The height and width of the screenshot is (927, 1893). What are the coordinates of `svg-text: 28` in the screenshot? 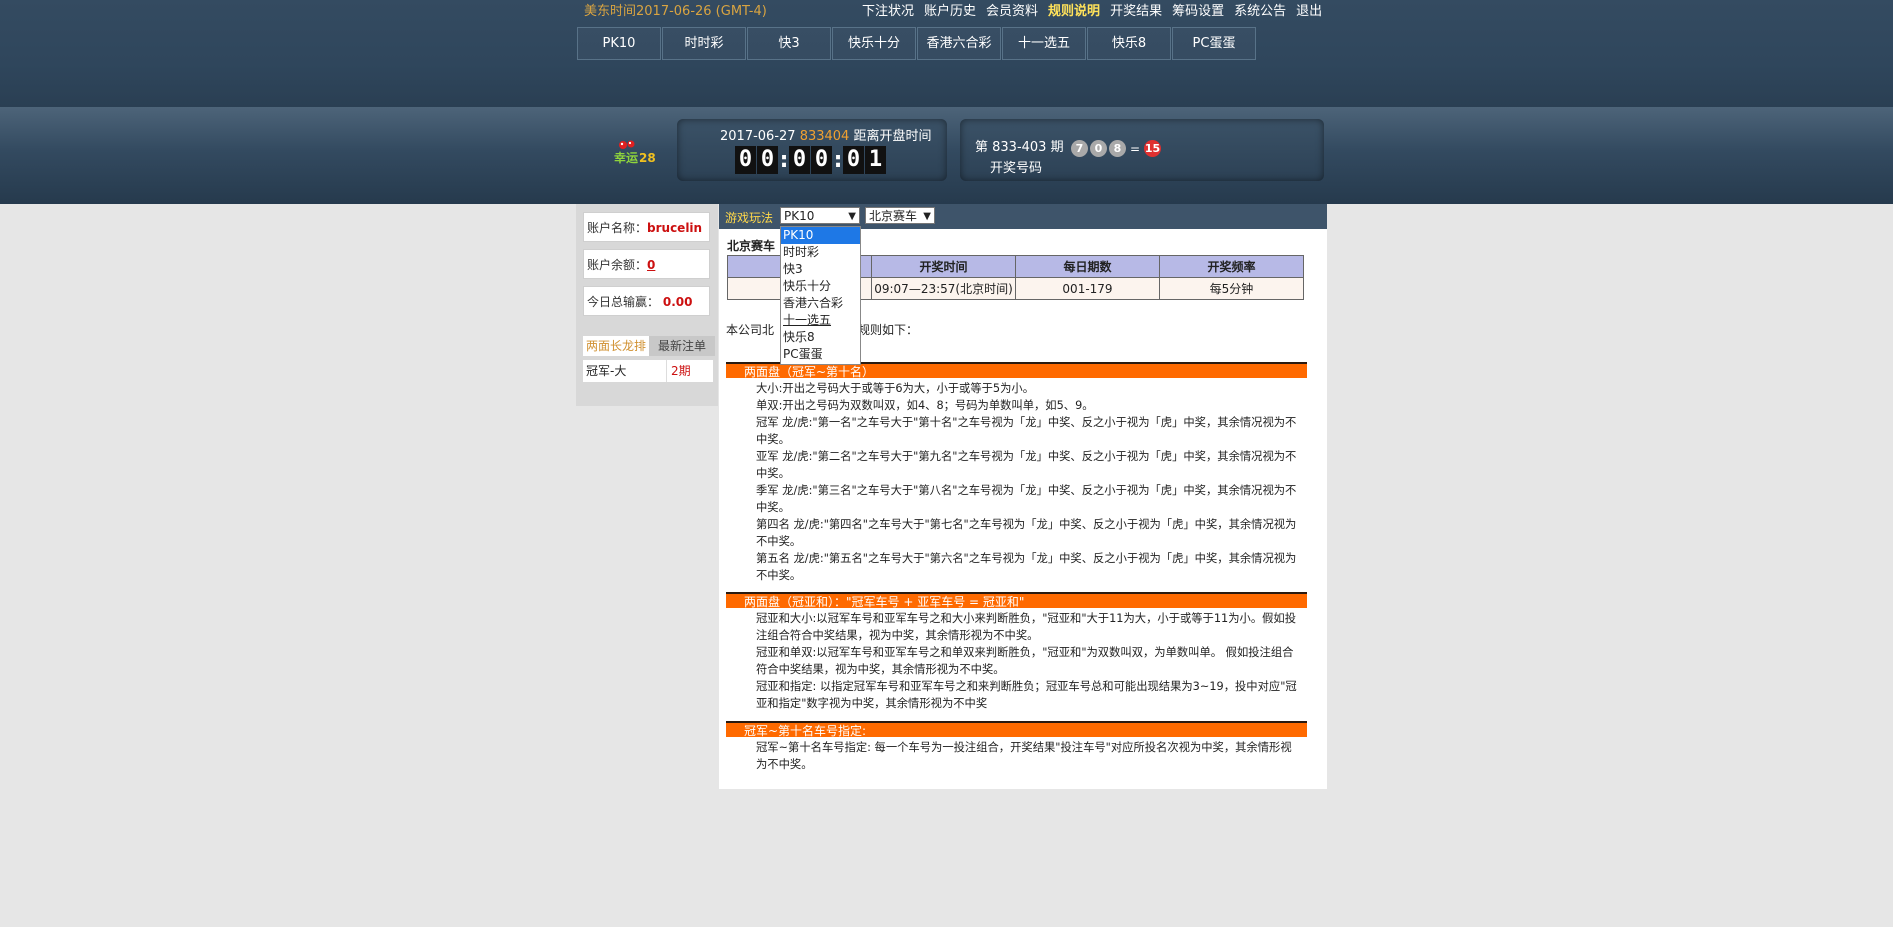 It's located at (647, 158).